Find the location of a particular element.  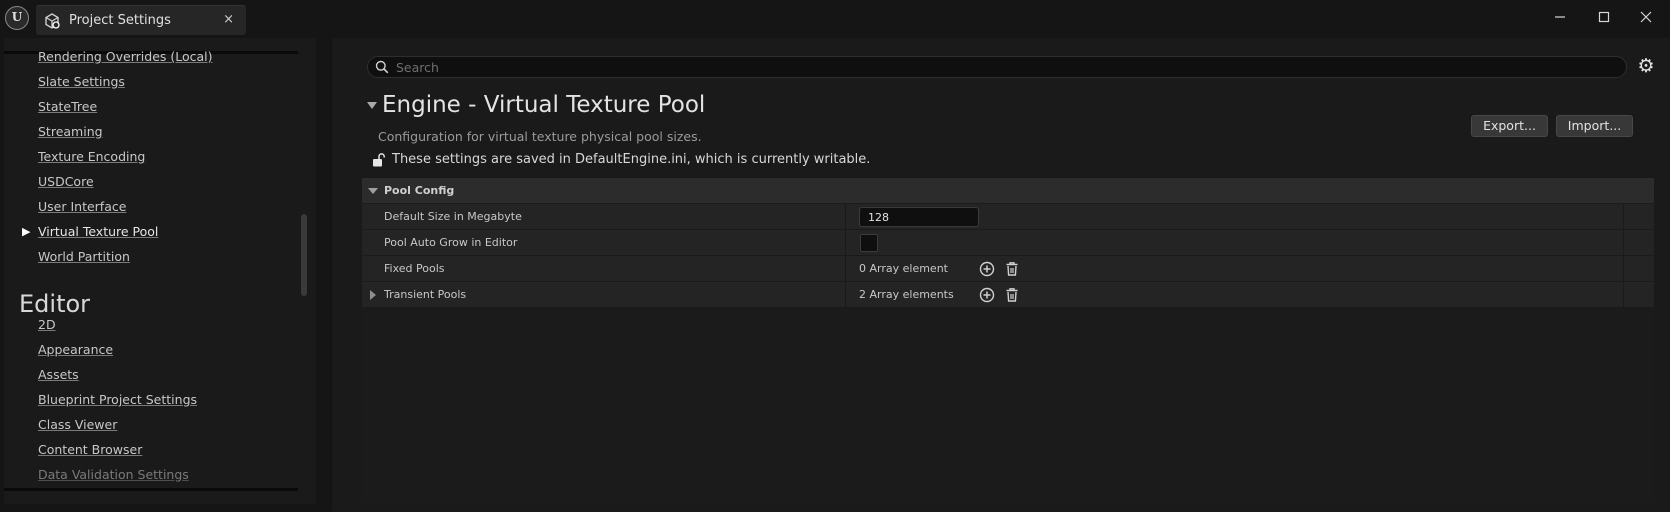

gear-icon: ⚙ is located at coordinates (1646, 66).